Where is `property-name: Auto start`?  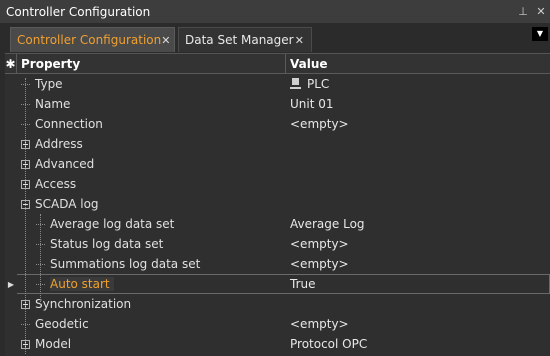 property-name: Auto start is located at coordinates (82, 284).